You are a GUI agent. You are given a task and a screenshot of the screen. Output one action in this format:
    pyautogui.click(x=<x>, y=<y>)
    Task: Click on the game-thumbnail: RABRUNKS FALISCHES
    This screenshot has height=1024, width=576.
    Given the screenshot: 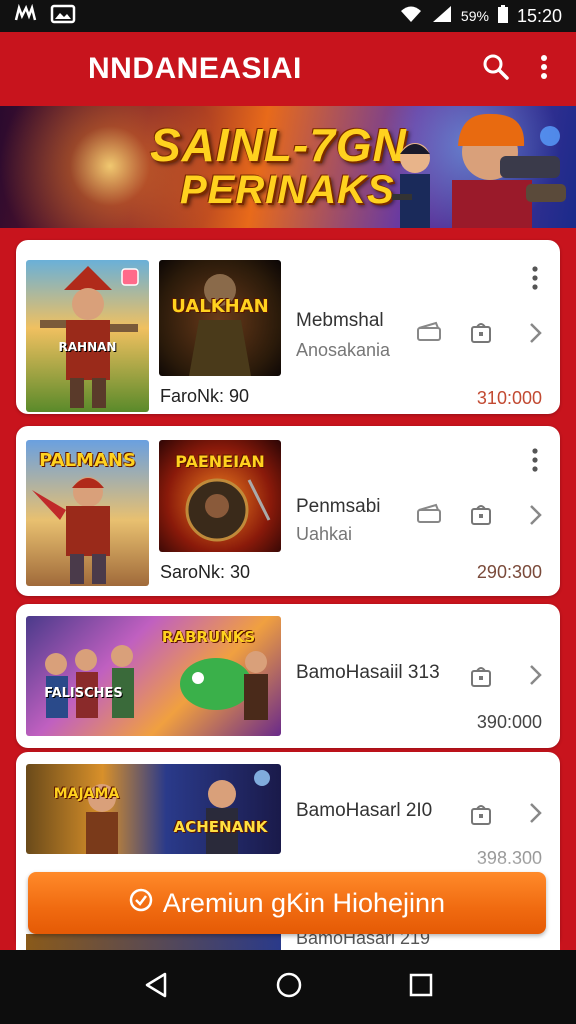 What is the action you would take?
    pyautogui.click(x=153, y=676)
    